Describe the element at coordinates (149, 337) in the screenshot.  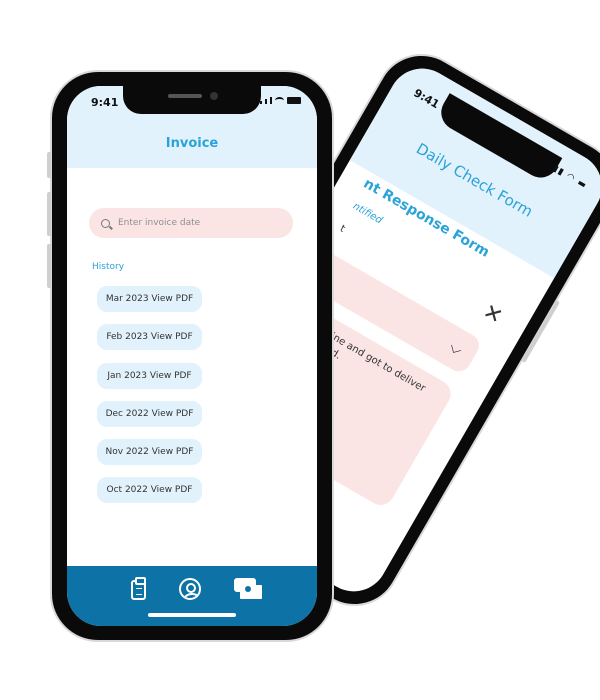
I see `history-item-feb-2023: Feb 2023 View PDF` at that location.